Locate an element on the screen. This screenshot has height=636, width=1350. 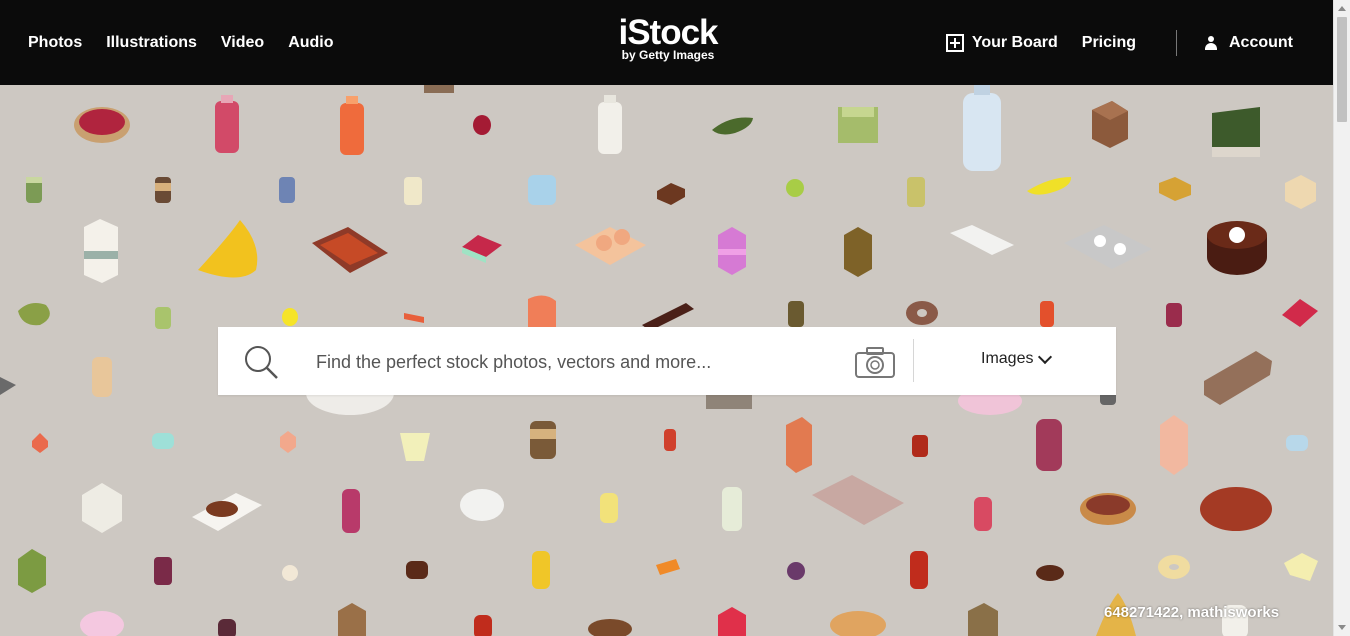
pricing-link: Pricing is located at coordinates (1109, 43).